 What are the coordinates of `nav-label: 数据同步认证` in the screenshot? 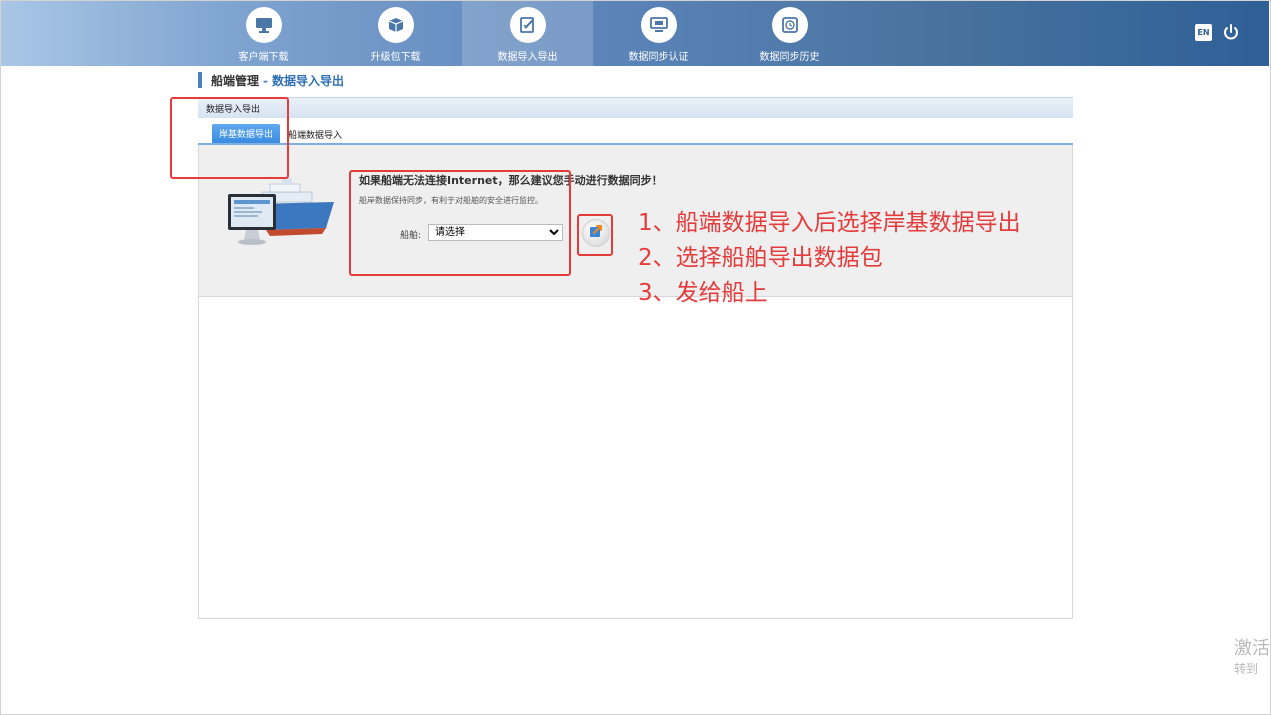 It's located at (658, 57).